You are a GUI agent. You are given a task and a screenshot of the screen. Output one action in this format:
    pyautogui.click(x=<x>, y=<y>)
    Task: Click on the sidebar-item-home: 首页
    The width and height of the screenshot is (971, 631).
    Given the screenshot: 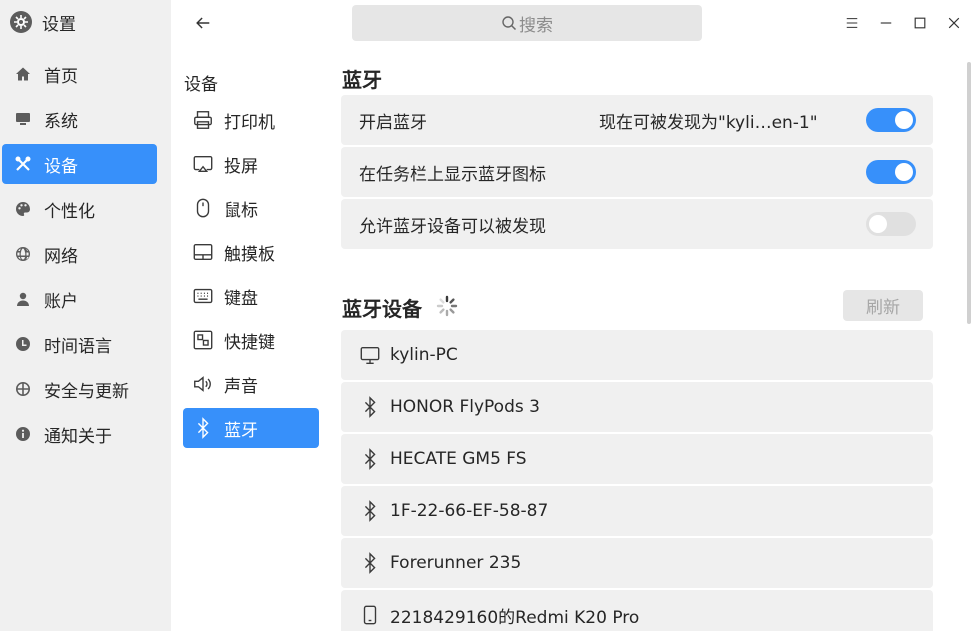 What is the action you would take?
    pyautogui.click(x=79, y=74)
    